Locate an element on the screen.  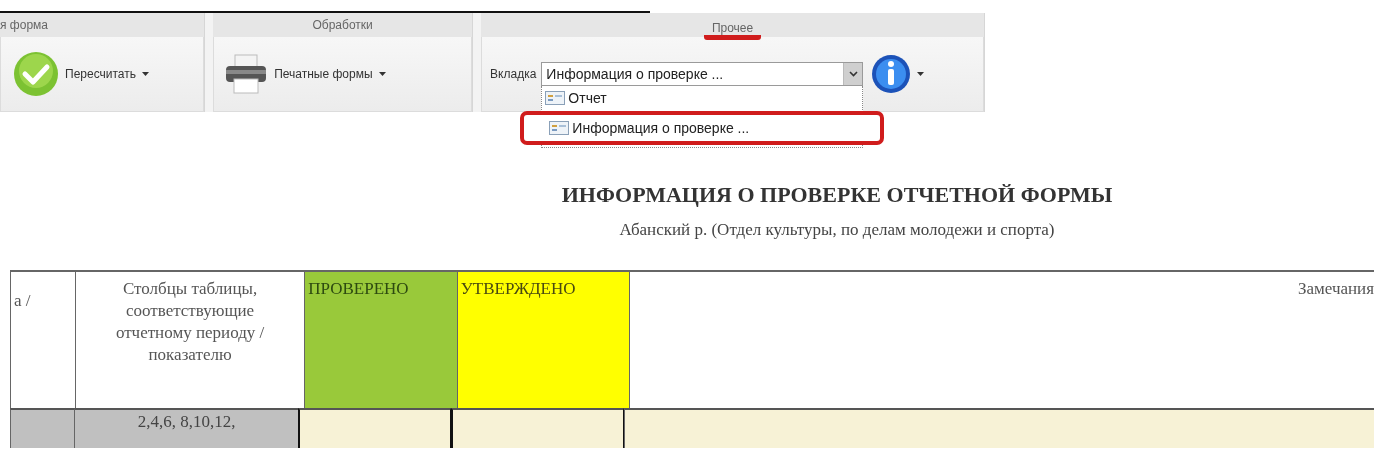
column-header: а / is located at coordinates (42, 339).